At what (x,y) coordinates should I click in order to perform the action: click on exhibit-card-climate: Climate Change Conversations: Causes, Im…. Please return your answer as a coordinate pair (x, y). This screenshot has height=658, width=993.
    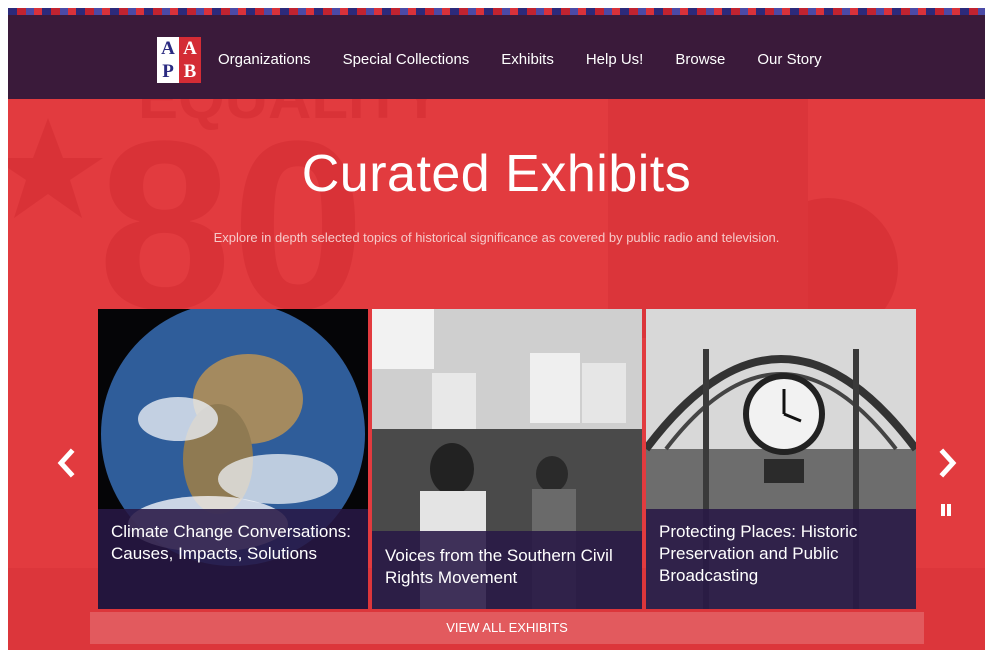
    Looking at the image, I should click on (233, 459).